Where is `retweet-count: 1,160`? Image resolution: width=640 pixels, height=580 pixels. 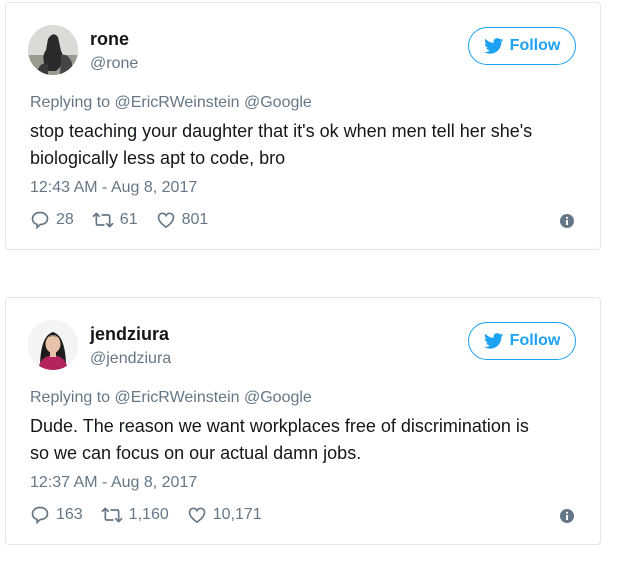
retweet-count: 1,160 is located at coordinates (148, 514).